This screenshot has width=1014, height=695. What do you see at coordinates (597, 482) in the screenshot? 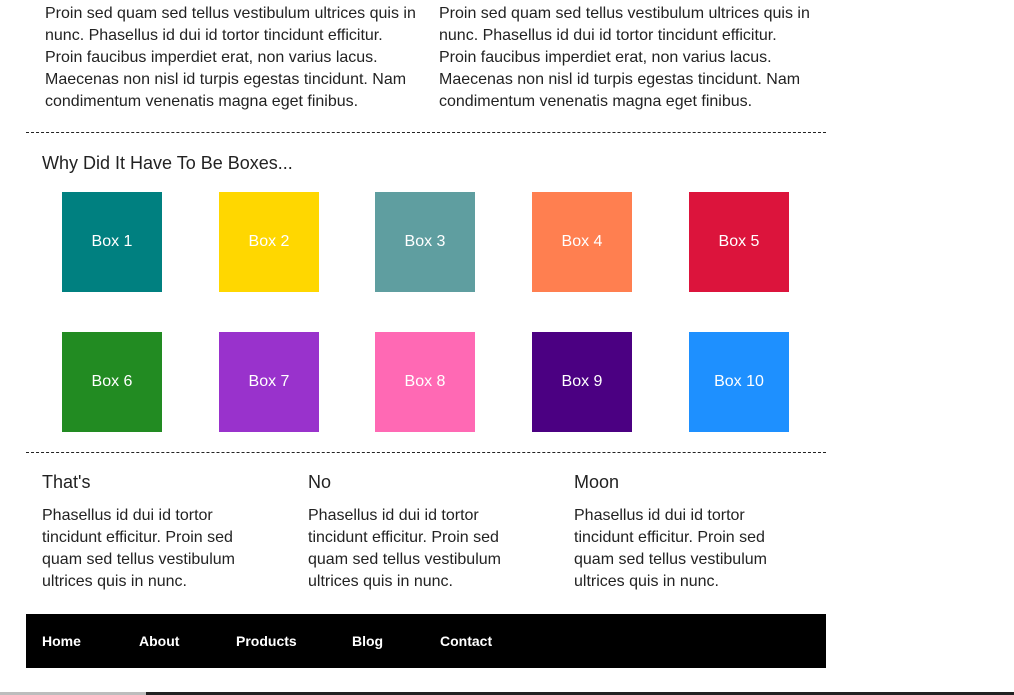
I see `feature-title: Moon` at bounding box center [597, 482].